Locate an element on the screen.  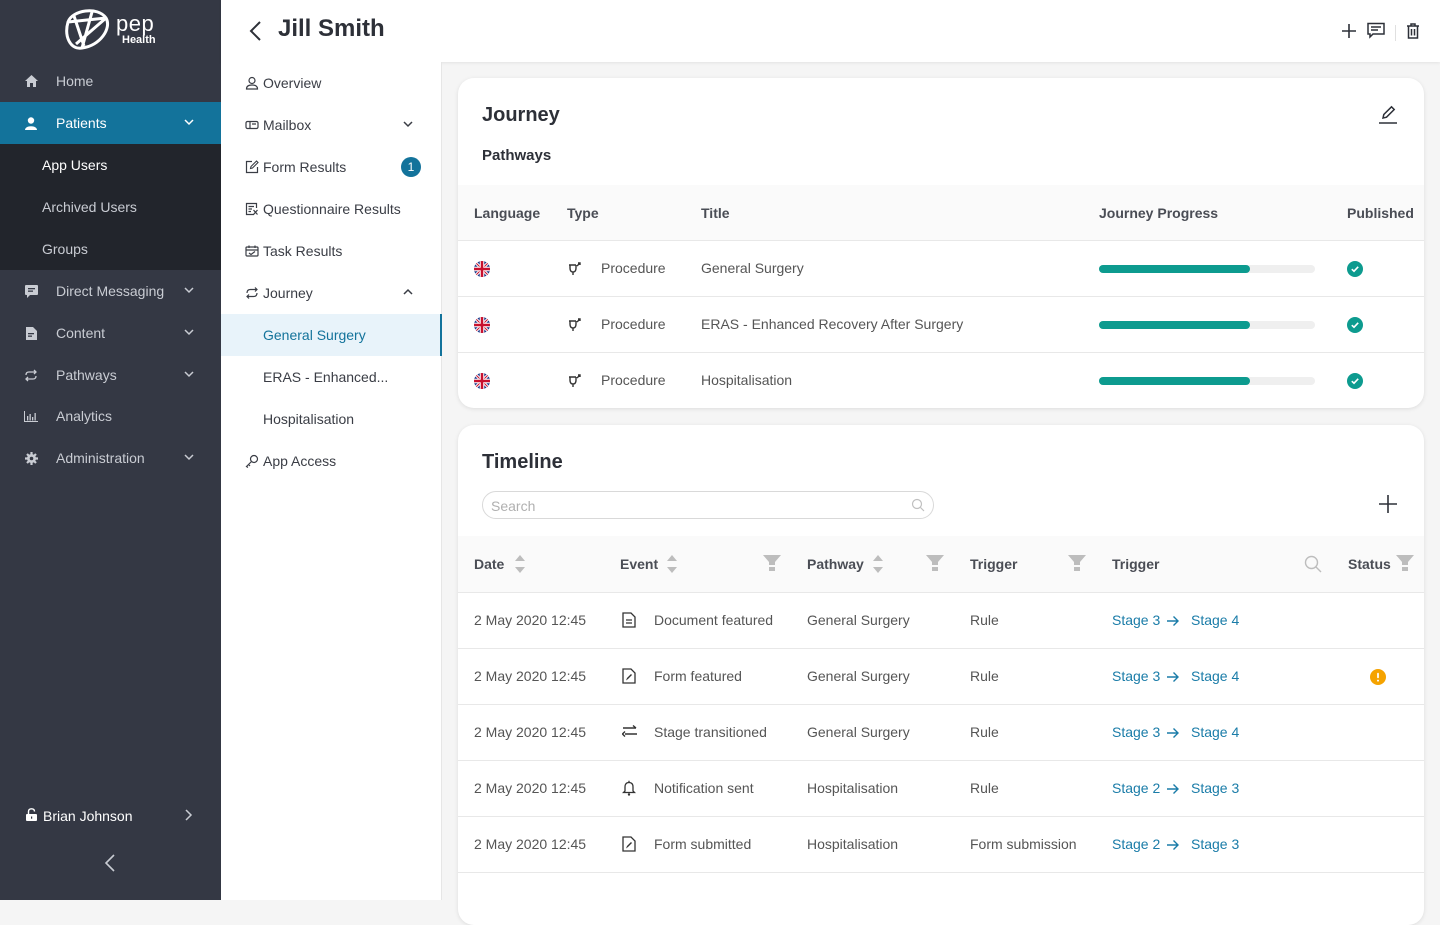
subnav-journey-hospitalisation: Hospitalisation is located at coordinates (331, 419).